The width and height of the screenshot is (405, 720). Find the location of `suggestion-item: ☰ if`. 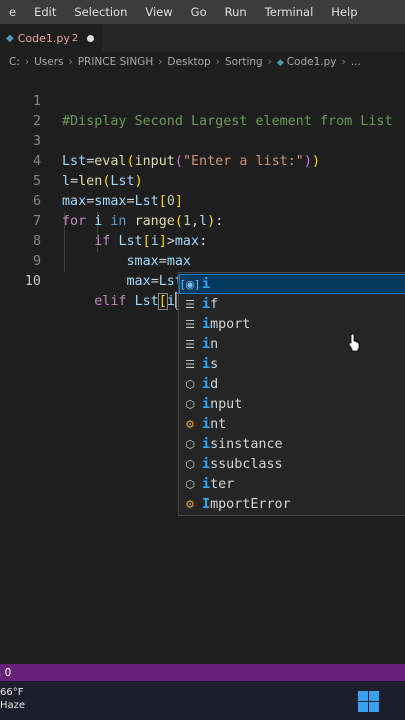

suggestion-item: ☰ if is located at coordinates (292, 304).